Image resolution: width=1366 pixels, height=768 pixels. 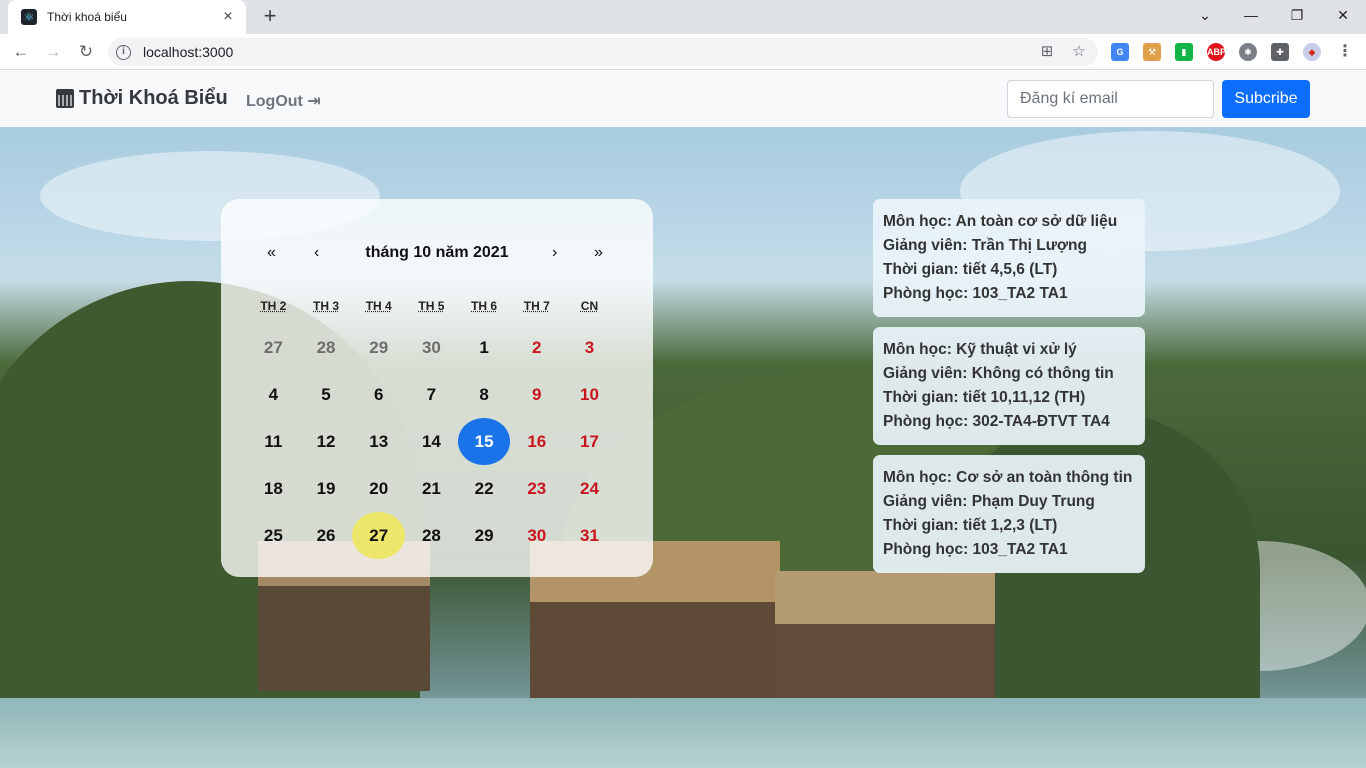 I want to click on calendar-day: 12, so click(x=326, y=441).